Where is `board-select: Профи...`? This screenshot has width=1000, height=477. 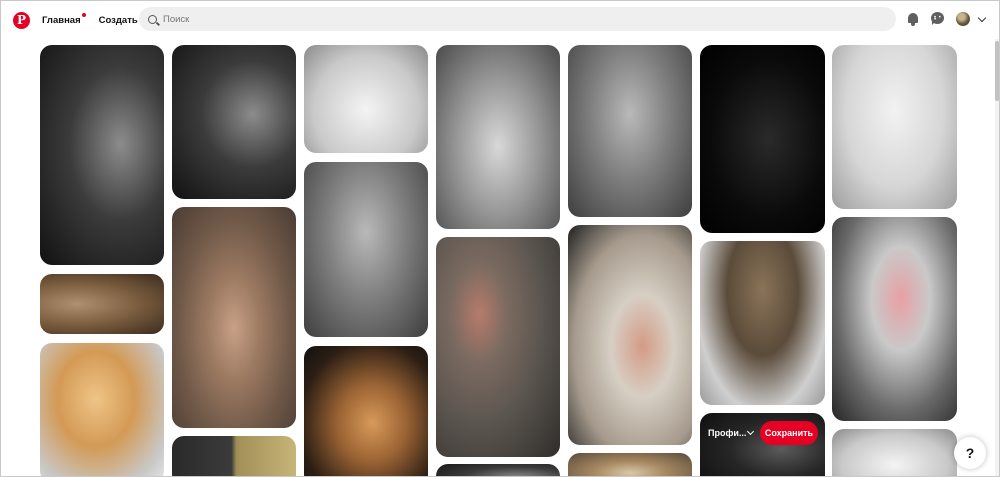
board-select: Профи... is located at coordinates (727, 433).